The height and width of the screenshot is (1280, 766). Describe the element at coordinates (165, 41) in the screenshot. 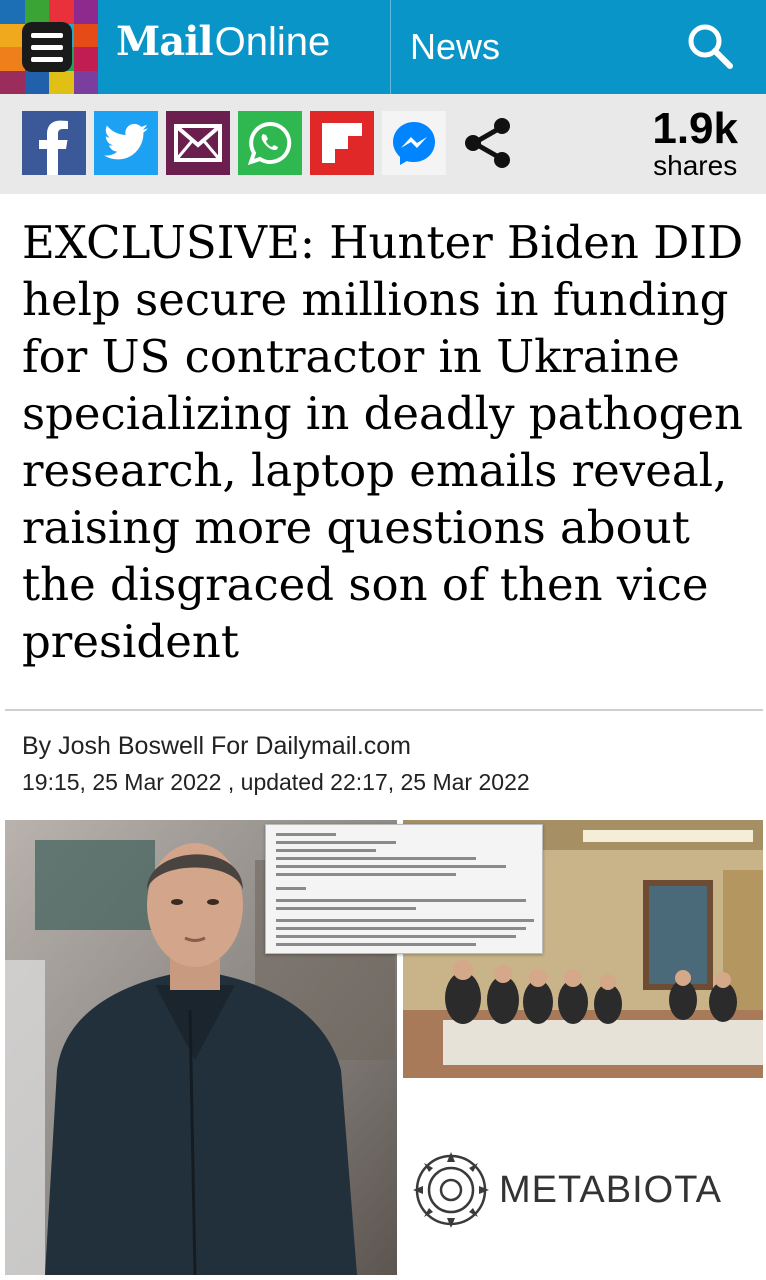

I see `logo-mail-text: Mail` at that location.